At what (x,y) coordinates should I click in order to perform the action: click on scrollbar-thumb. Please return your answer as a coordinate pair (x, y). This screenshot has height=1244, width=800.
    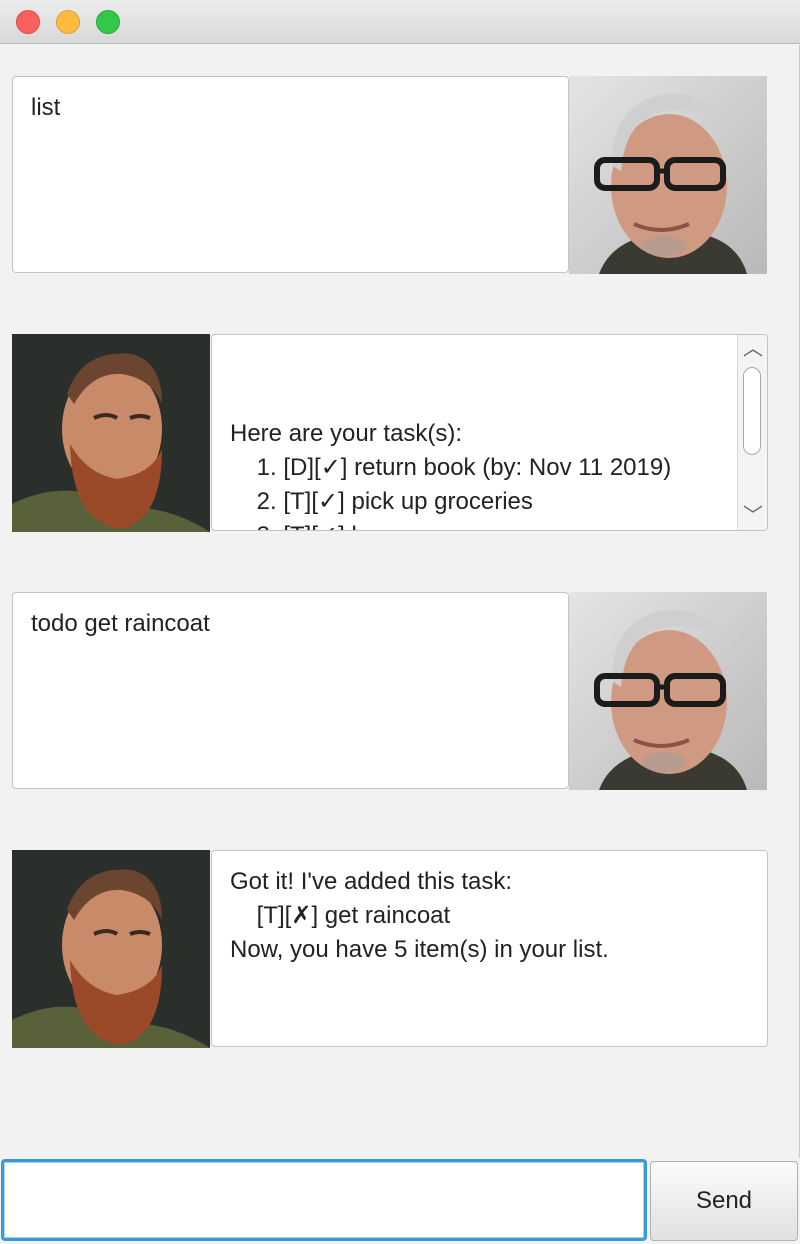
    Looking at the image, I should click on (752, 411).